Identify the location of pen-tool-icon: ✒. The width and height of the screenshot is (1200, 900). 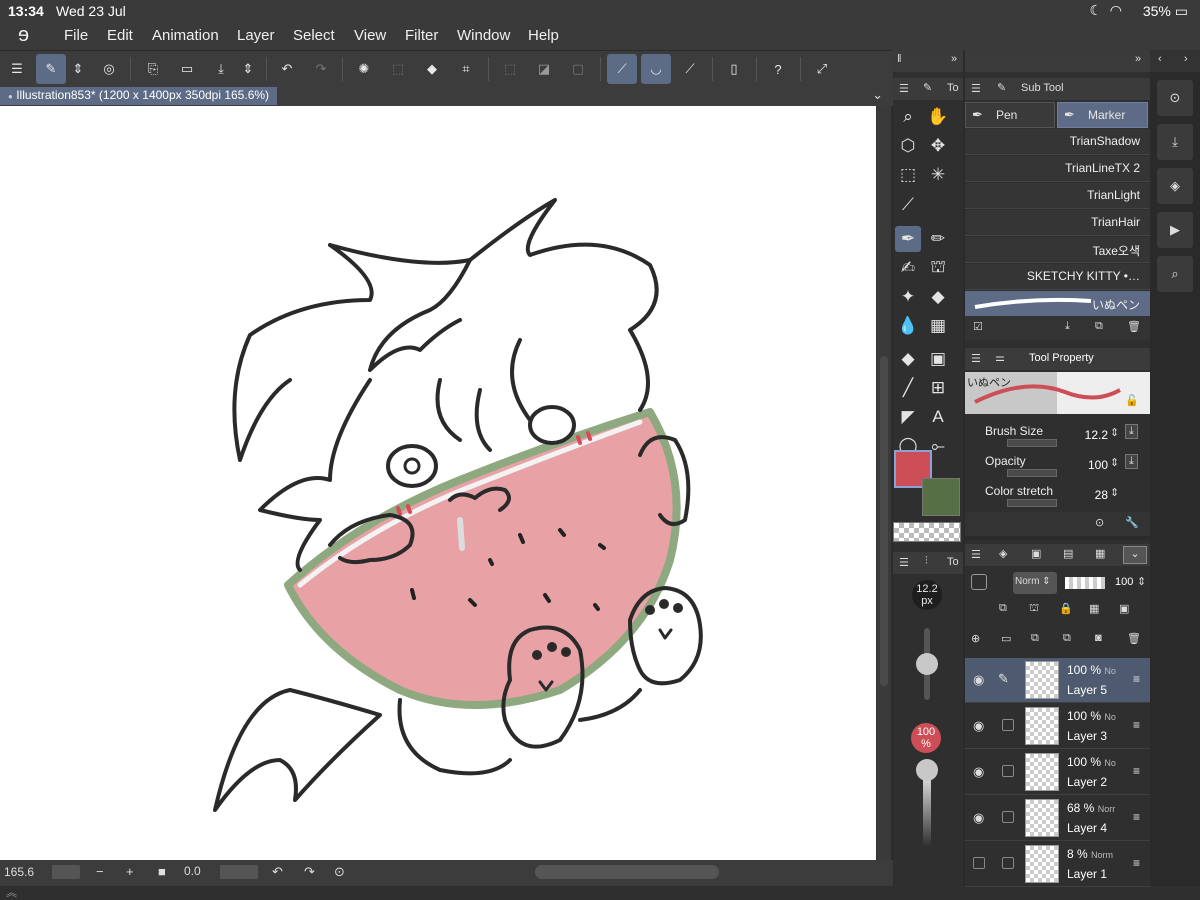
(908, 239).